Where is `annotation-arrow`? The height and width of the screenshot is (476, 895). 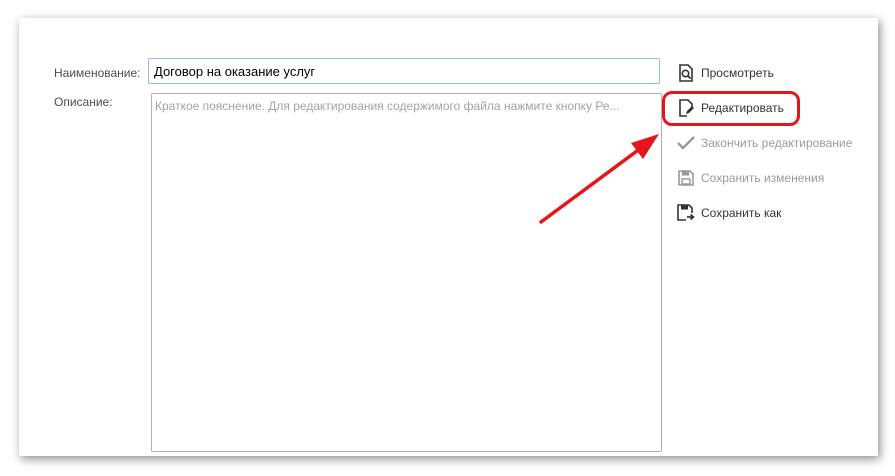 annotation-arrow is located at coordinates (599, 179).